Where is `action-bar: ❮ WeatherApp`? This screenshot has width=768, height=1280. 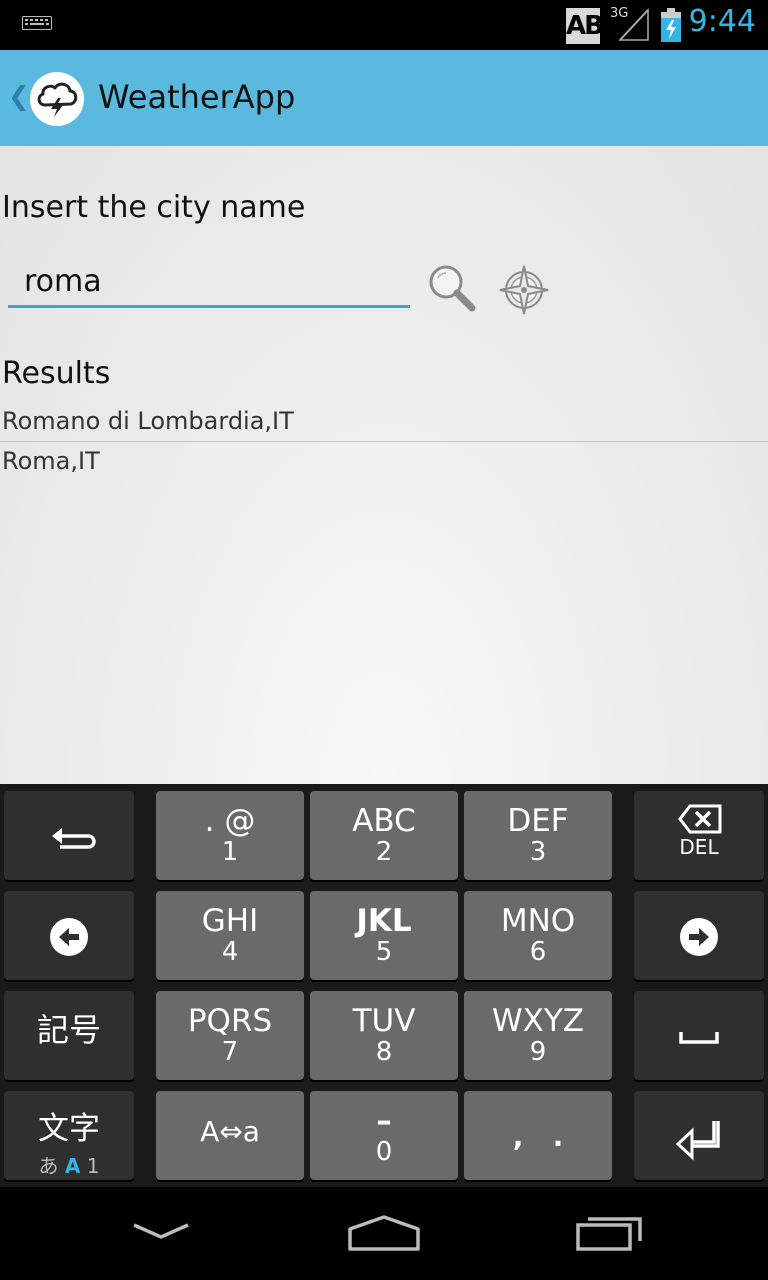 action-bar: ❮ WeatherApp is located at coordinates (384, 98).